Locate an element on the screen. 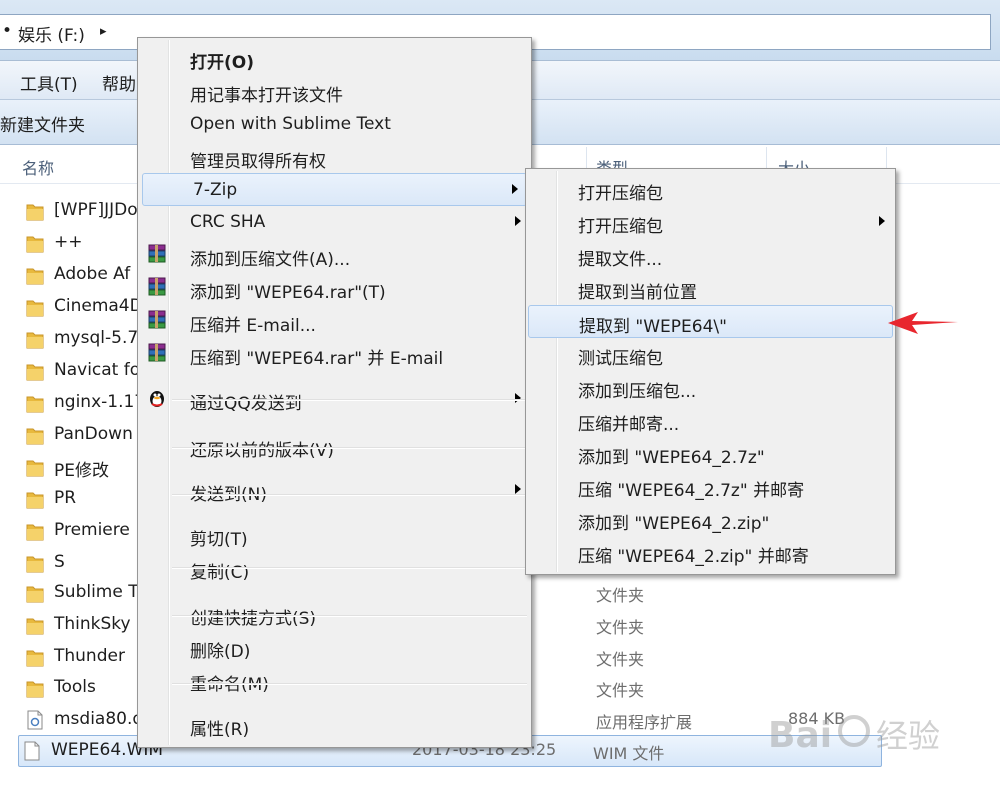  context-menu-item: 发送到(N) is located at coordinates (334, 489).